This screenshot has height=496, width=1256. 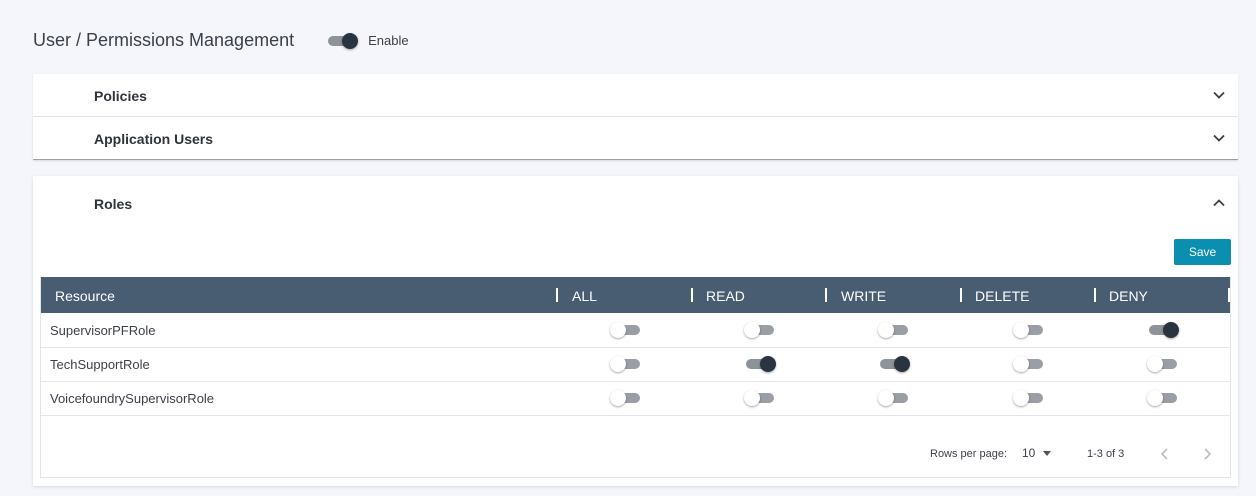 I want to click on policies-title: Policies, so click(x=120, y=96).